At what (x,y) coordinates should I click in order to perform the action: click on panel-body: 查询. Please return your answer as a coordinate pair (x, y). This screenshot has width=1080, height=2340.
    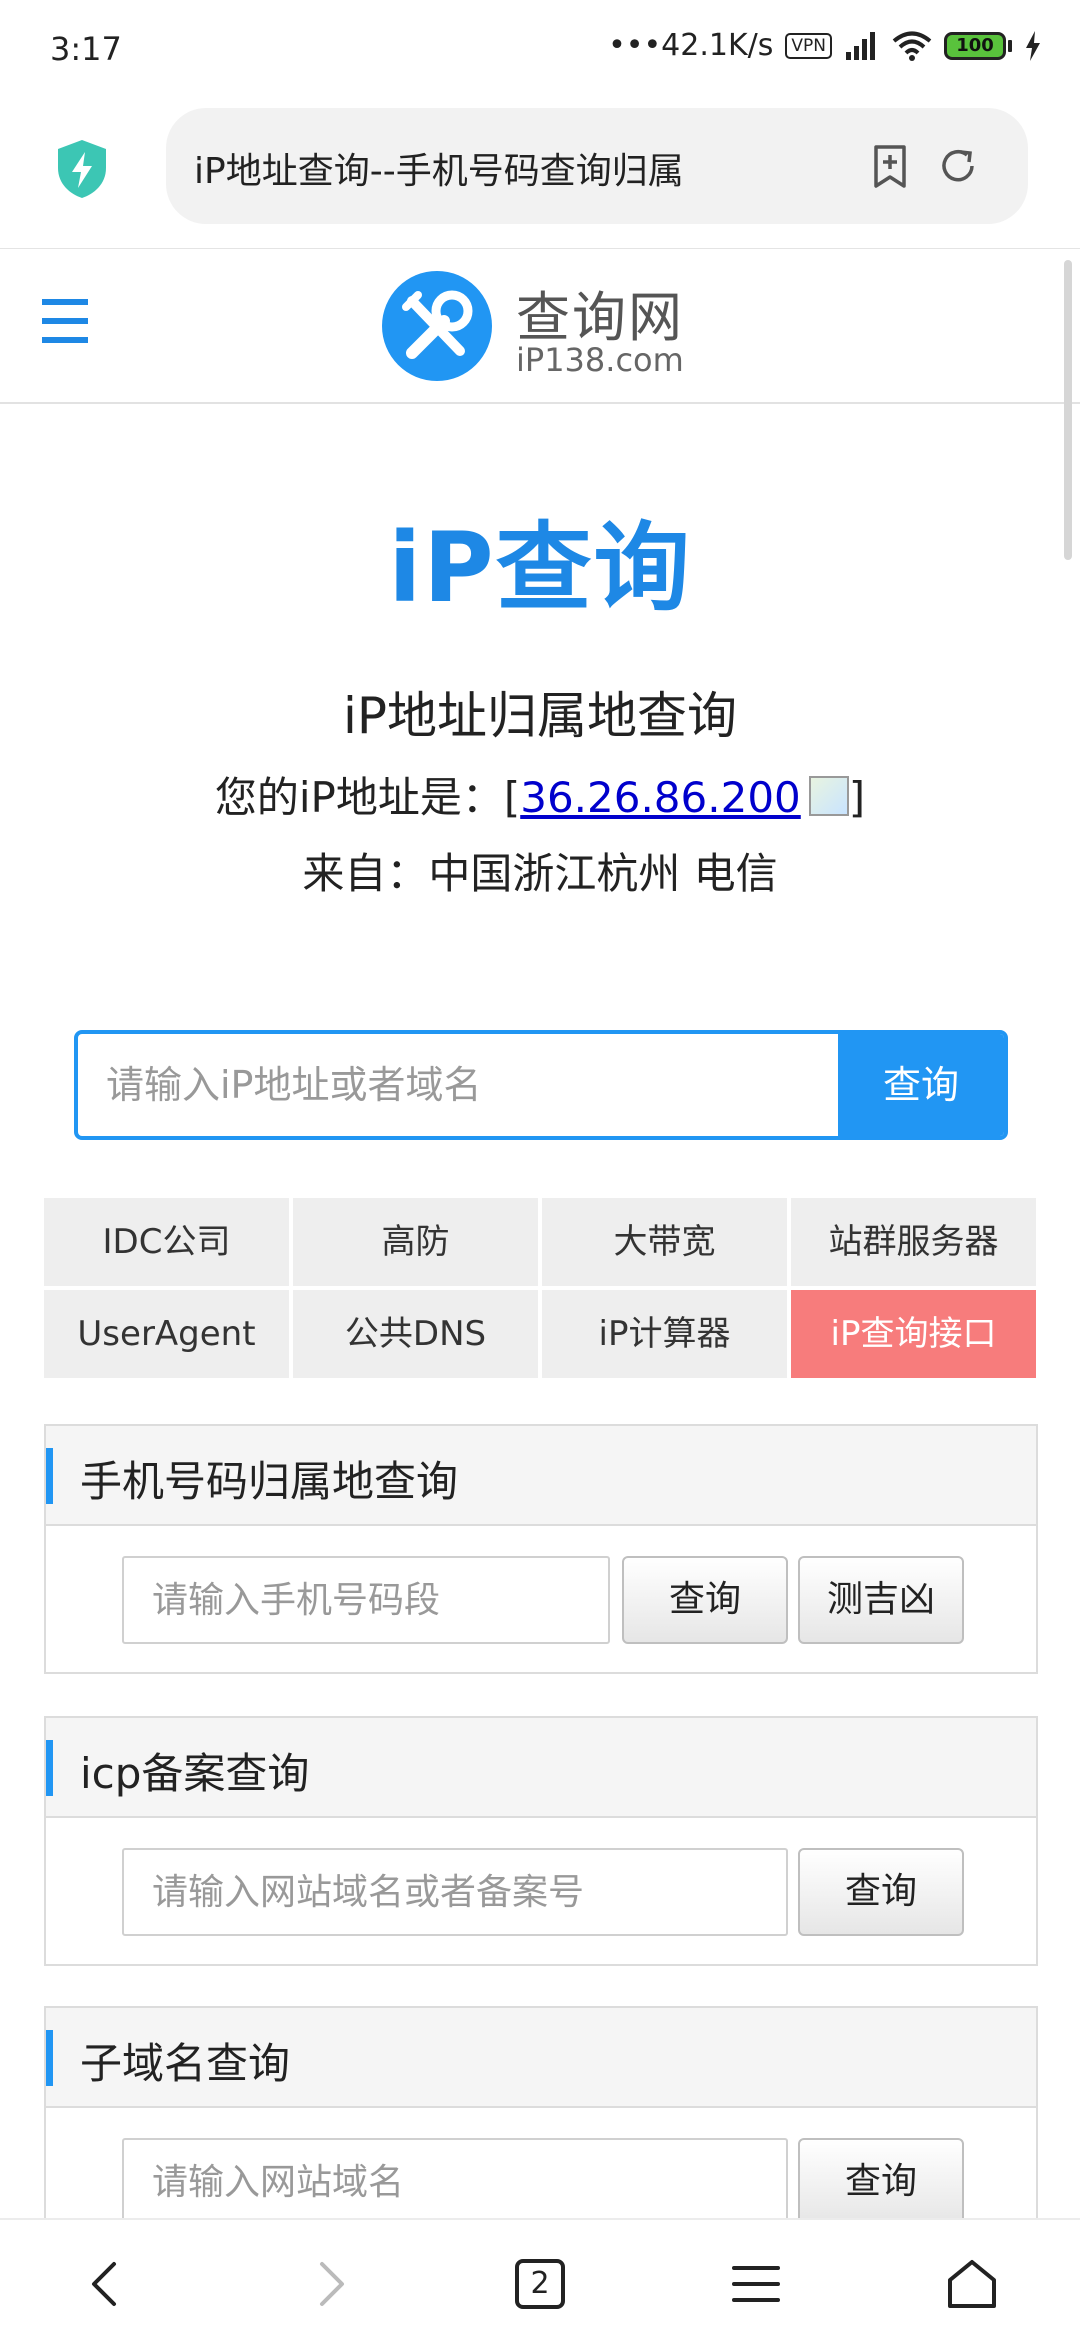
    Looking at the image, I should click on (541, 1891).